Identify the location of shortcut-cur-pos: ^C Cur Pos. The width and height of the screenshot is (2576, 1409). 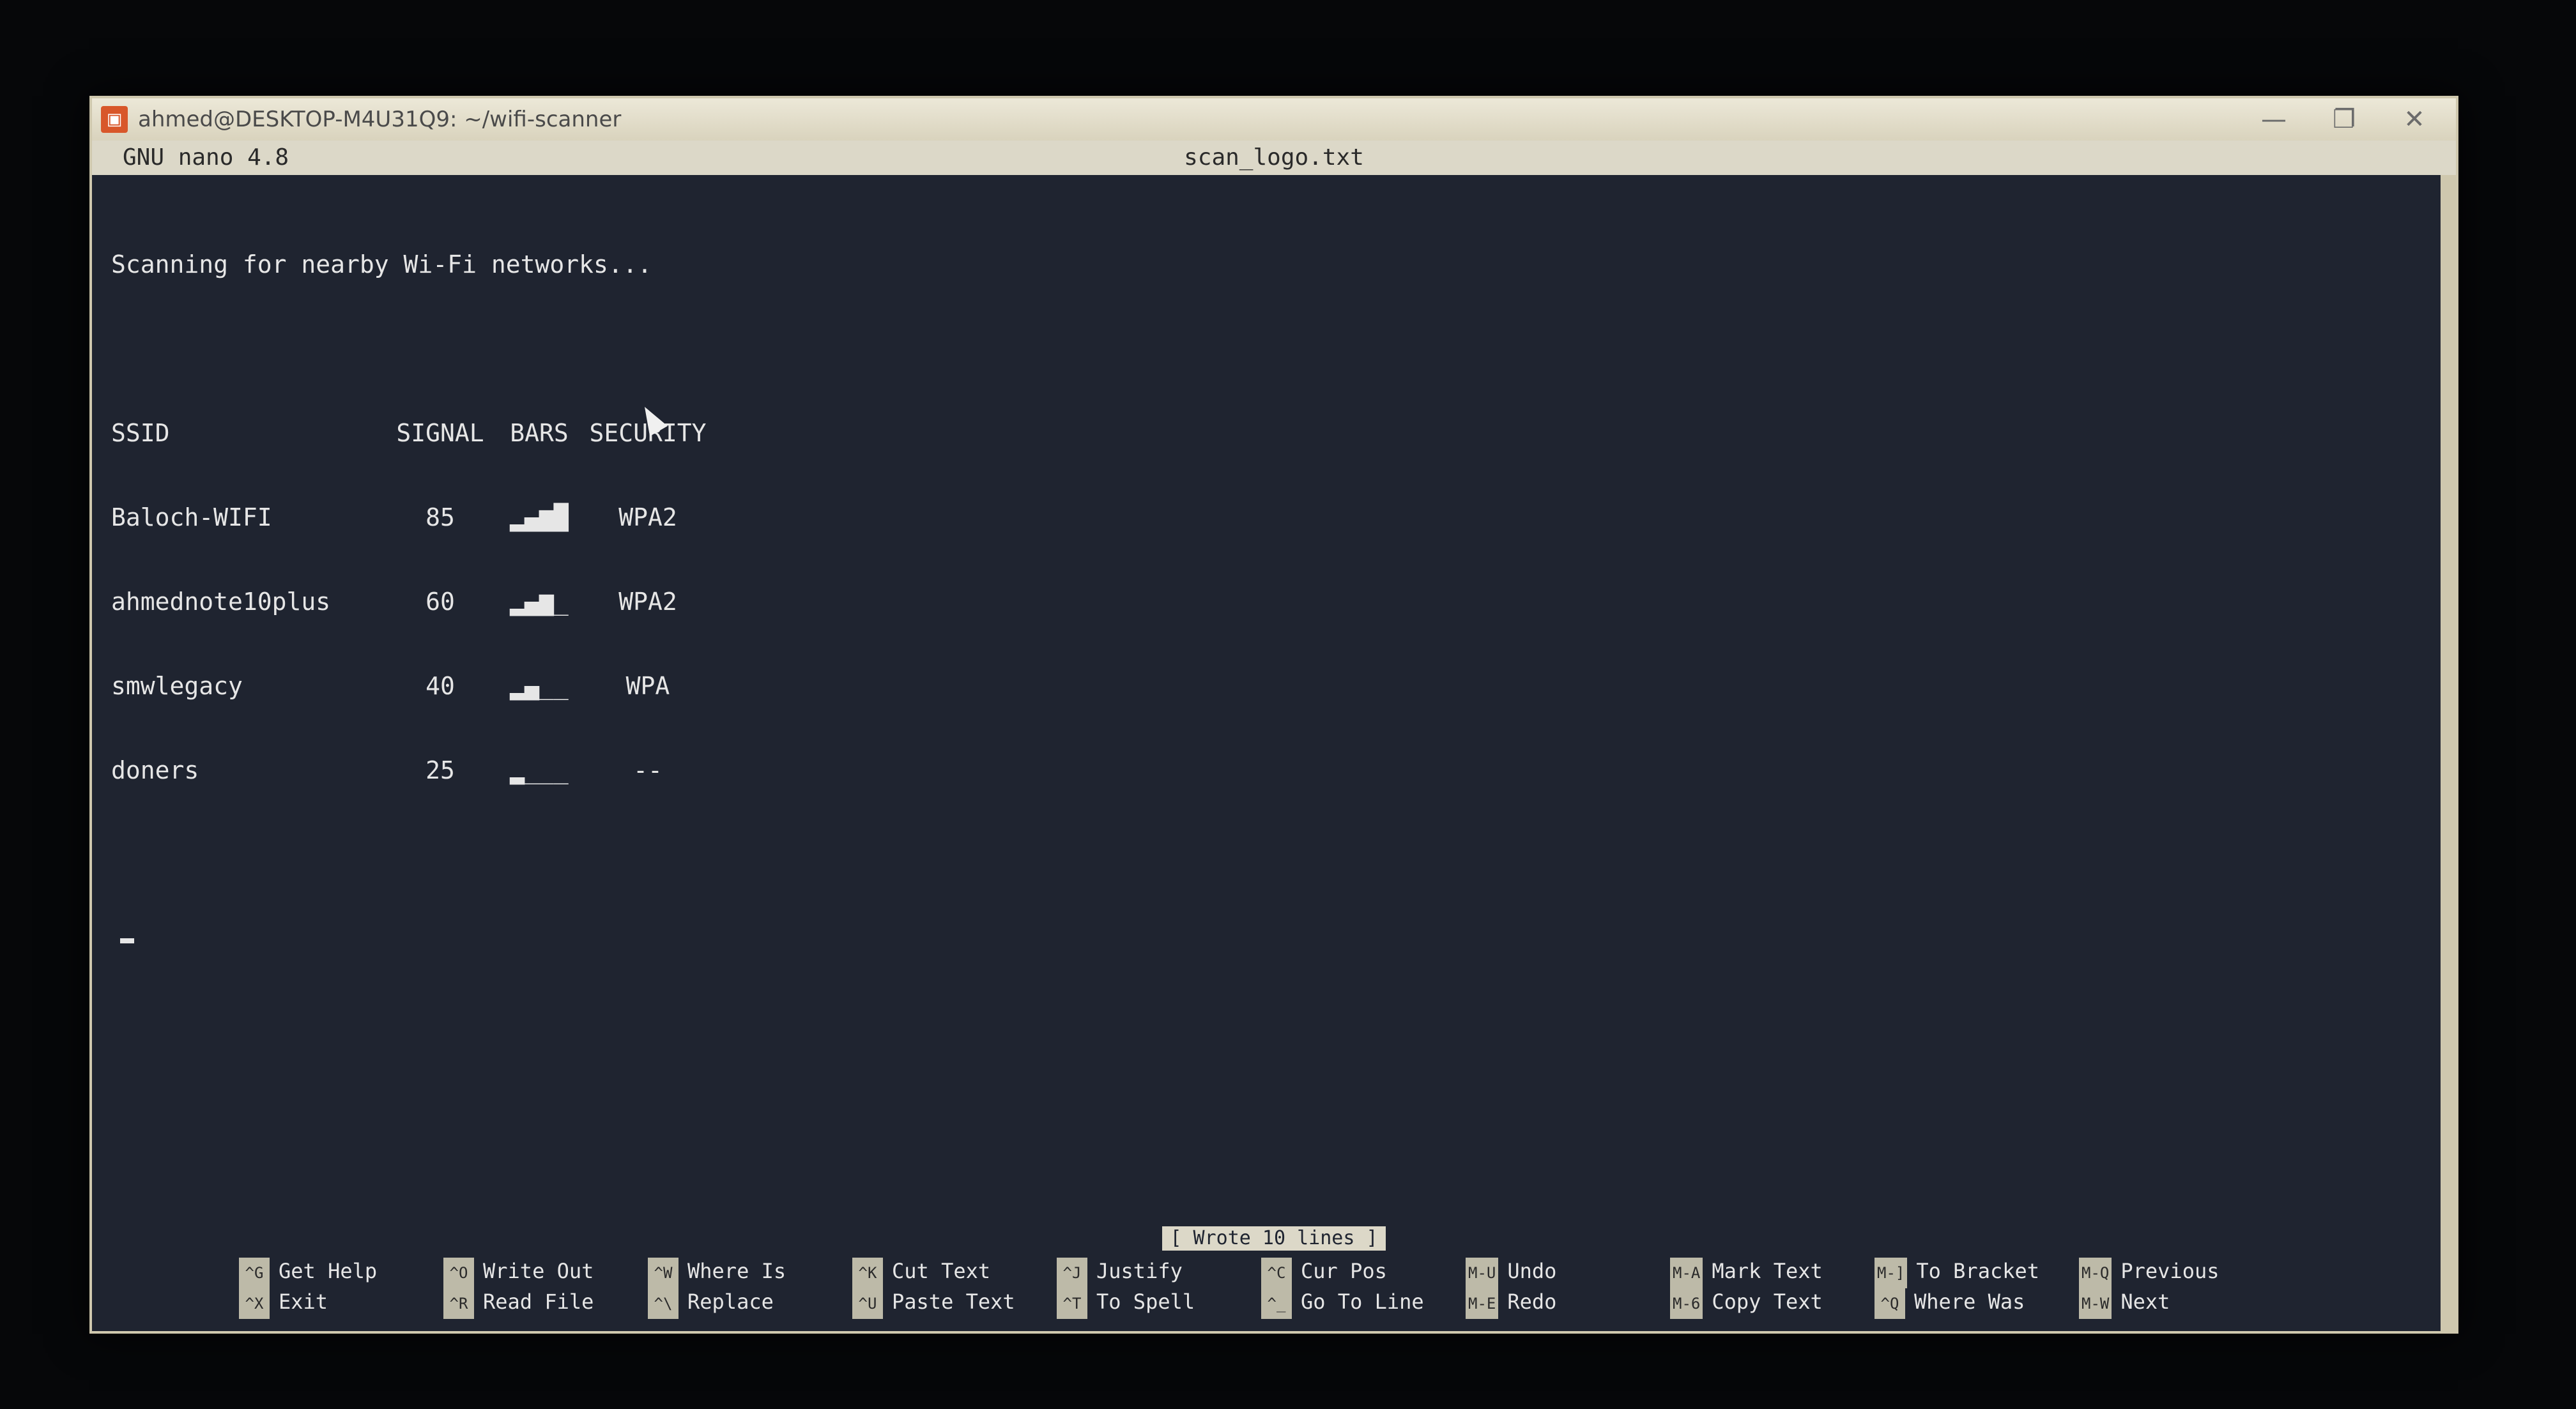
(1357, 1272).